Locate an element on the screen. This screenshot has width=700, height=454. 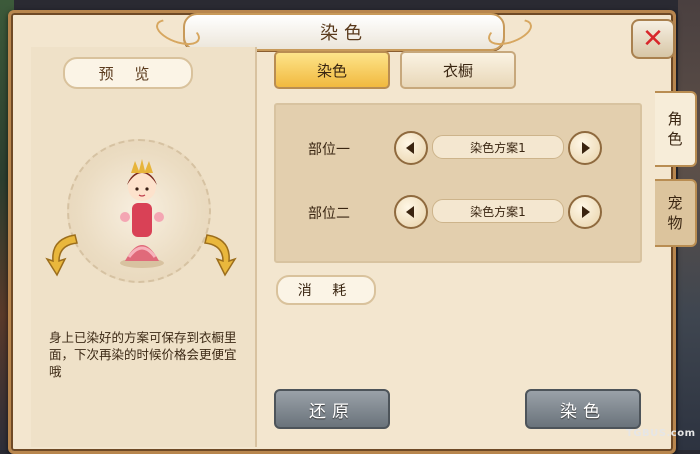
dialog-title: 染色 is located at coordinates (344, 33).